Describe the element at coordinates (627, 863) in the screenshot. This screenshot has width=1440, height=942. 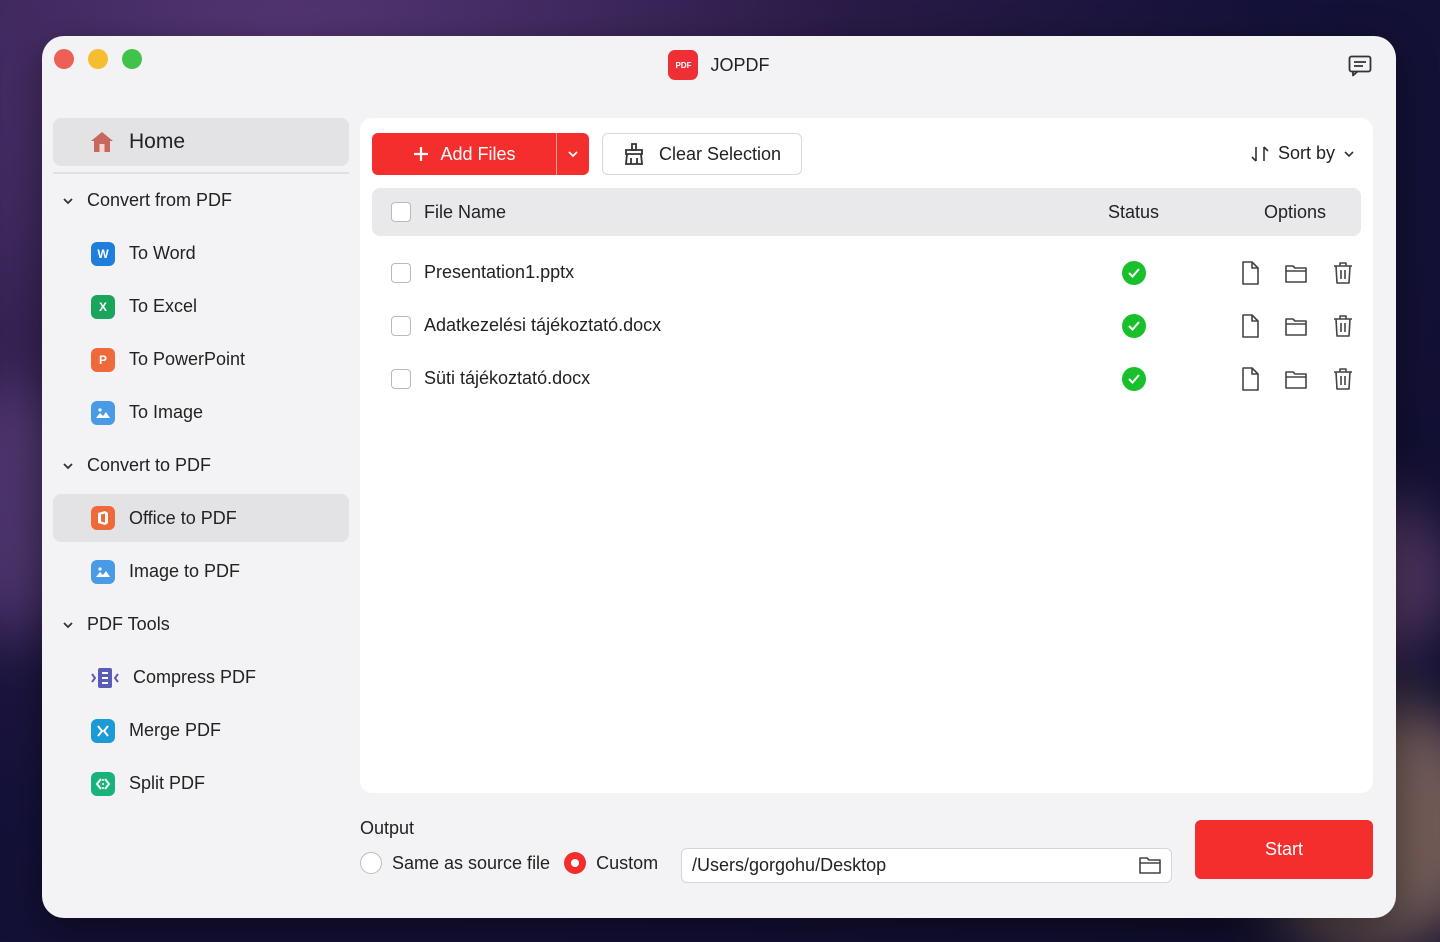
I see `custom-label: Custom` at that location.